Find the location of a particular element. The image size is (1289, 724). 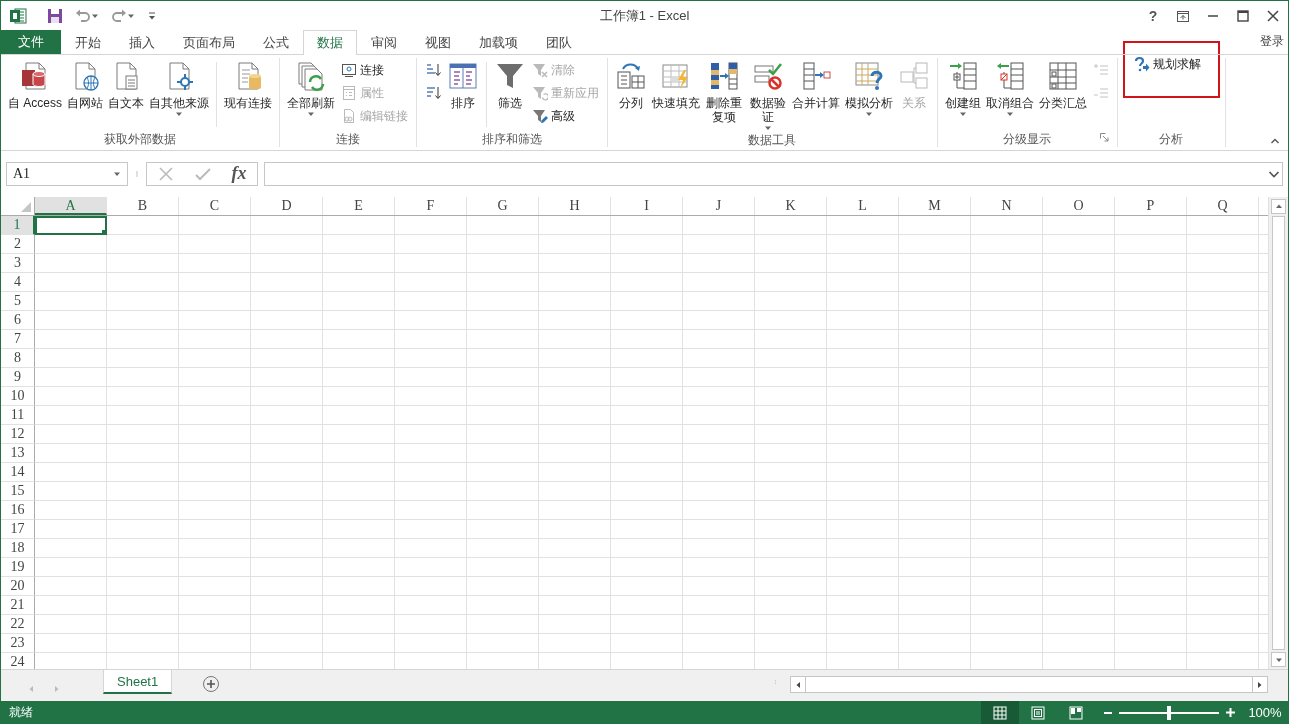

ribbon-button: 创建组 is located at coordinates (962, 87).